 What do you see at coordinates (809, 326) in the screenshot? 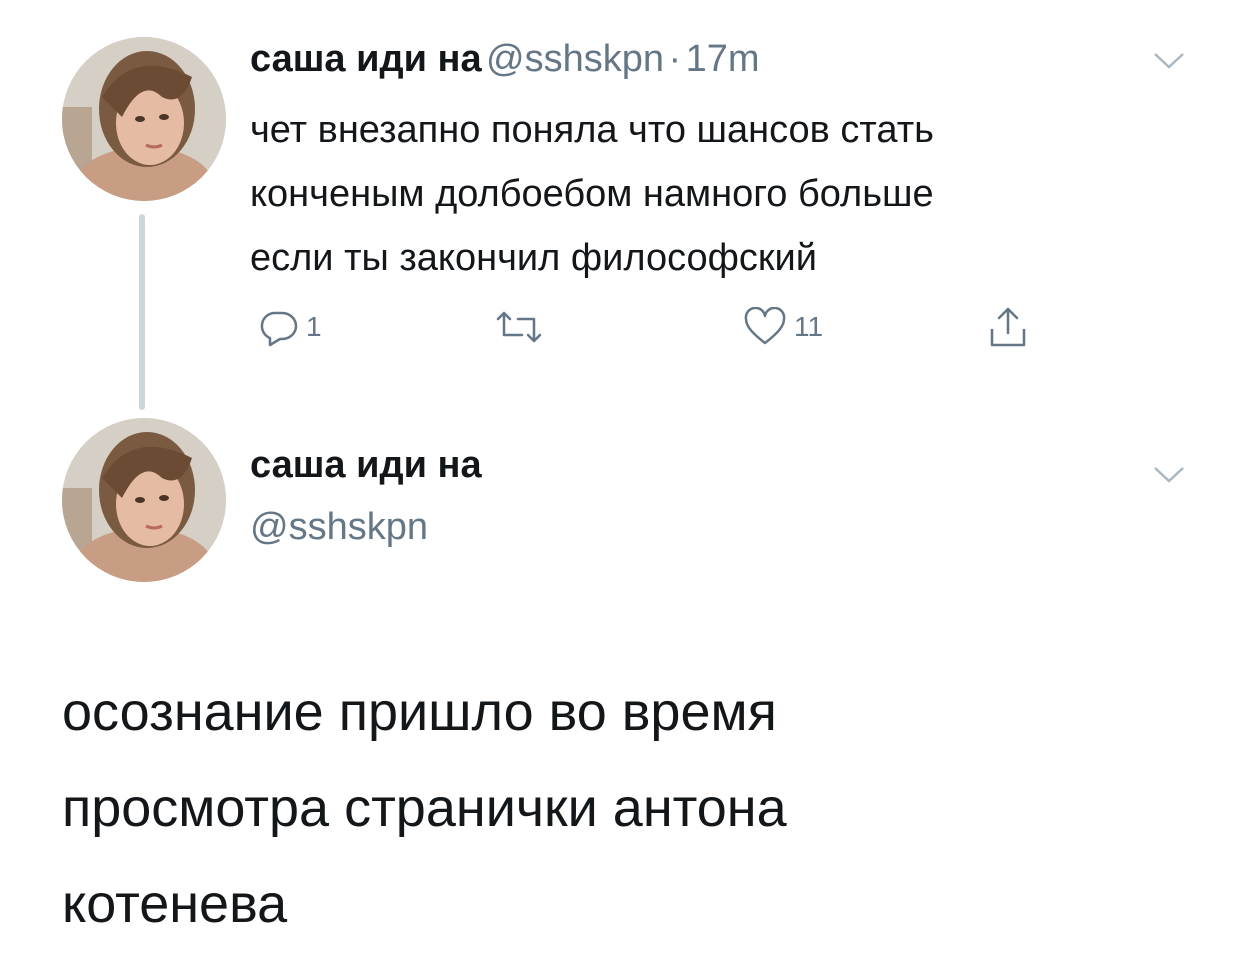
I see `like-count: 11` at bounding box center [809, 326].